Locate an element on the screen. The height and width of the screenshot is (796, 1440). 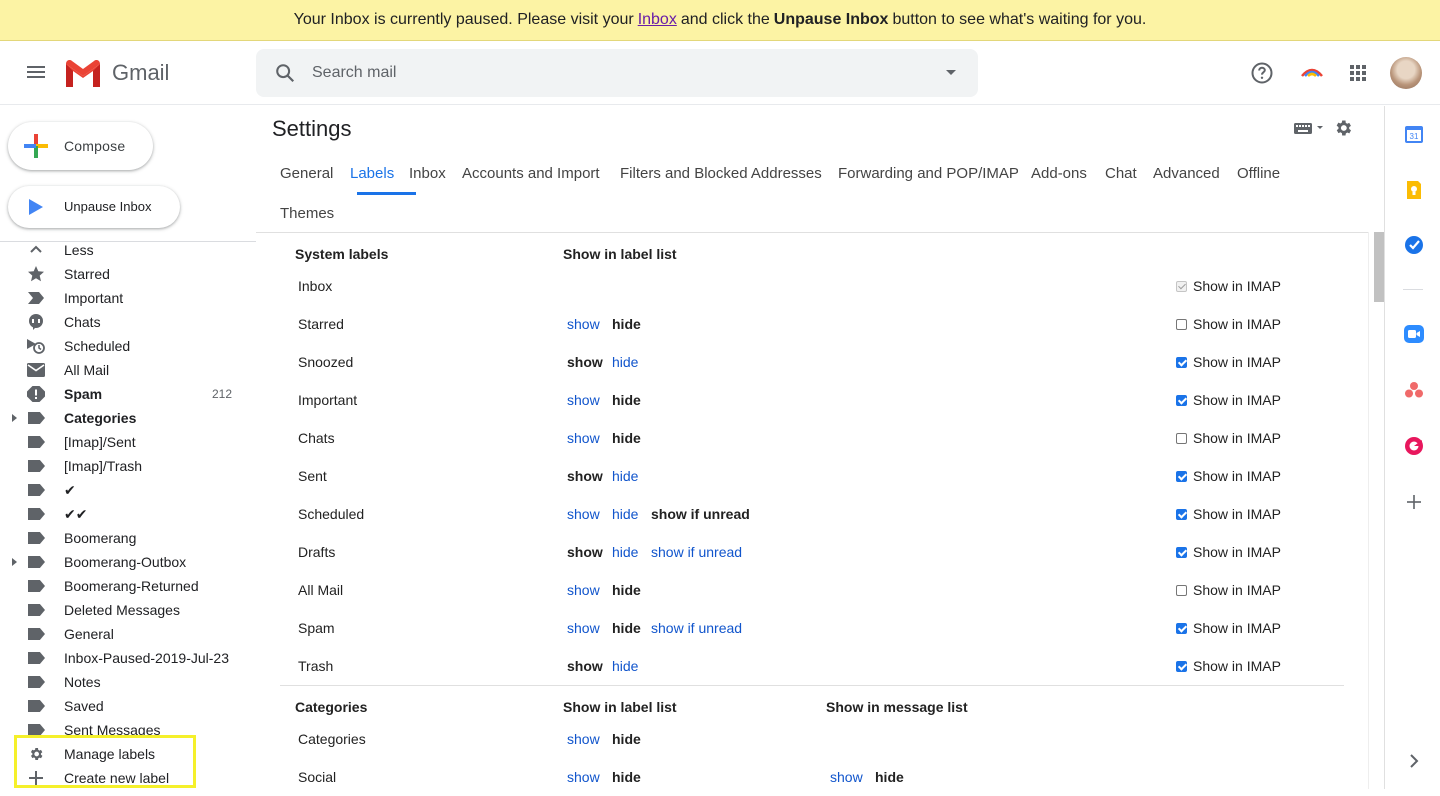
sidebar-item-spam: Spam 212 is located at coordinates (128, 394).